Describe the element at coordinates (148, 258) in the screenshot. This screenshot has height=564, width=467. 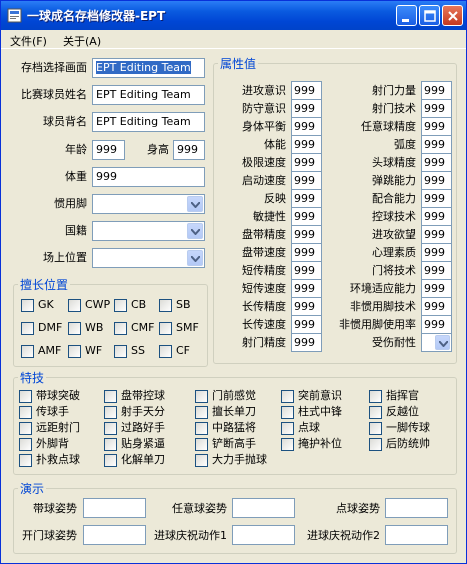
I see `field-position-select` at that location.